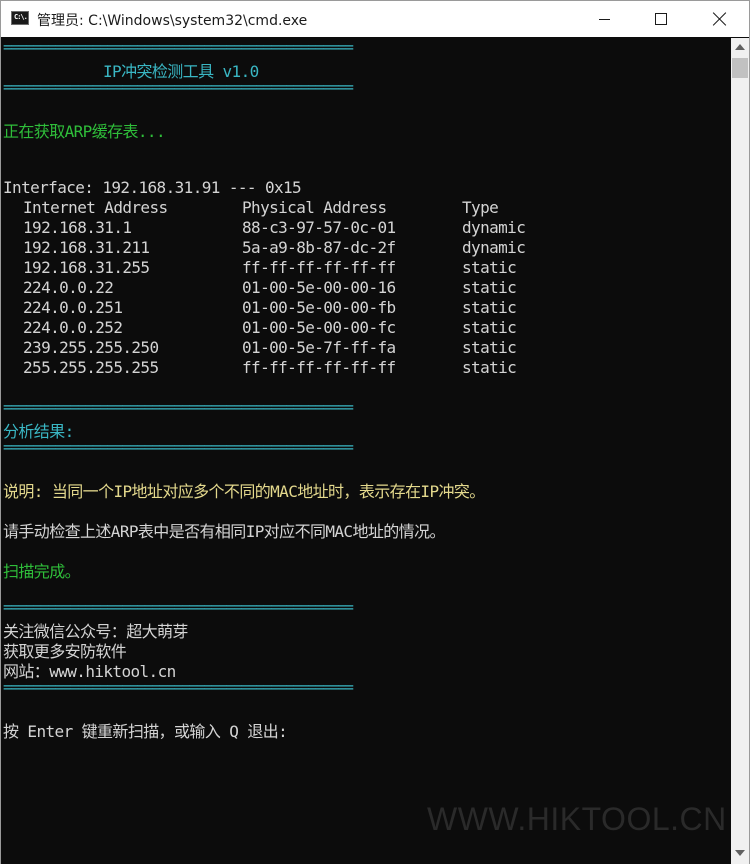  What do you see at coordinates (91, 367) in the screenshot?
I see `arp-ip: 255.255.255.255` at bounding box center [91, 367].